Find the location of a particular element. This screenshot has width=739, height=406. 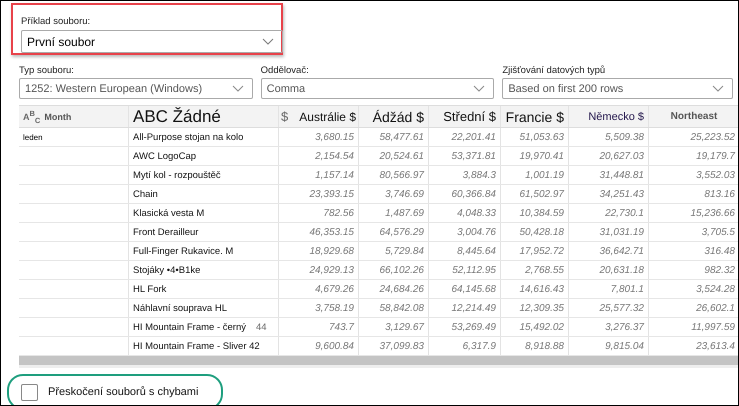

table-cell: 60,366.84 is located at coordinates (465, 194).